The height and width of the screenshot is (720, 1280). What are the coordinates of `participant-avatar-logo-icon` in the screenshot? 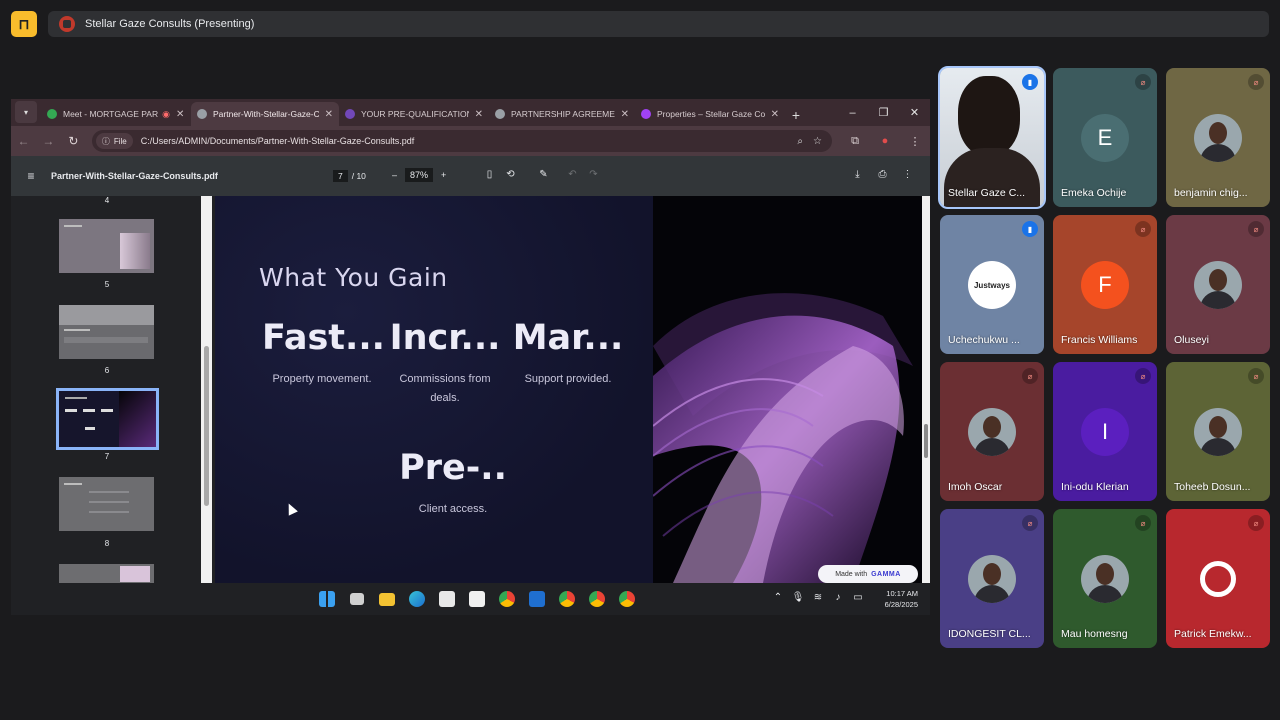 It's located at (1218, 579).